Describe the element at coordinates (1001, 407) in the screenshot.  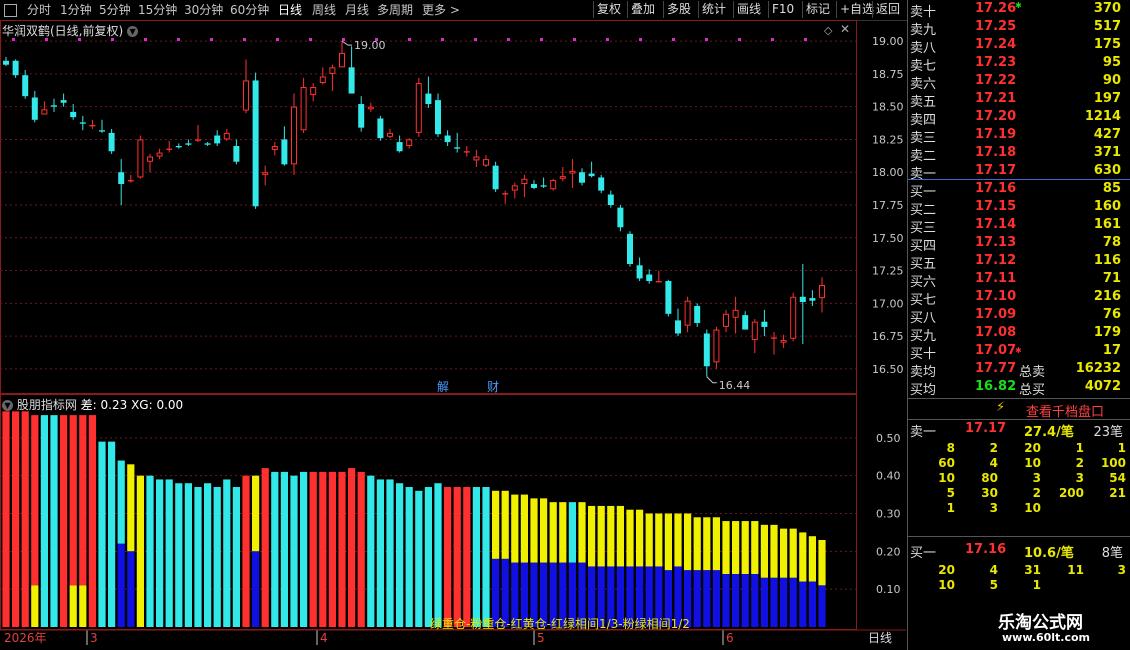
I see `lightning-icon: ⚡` at that location.